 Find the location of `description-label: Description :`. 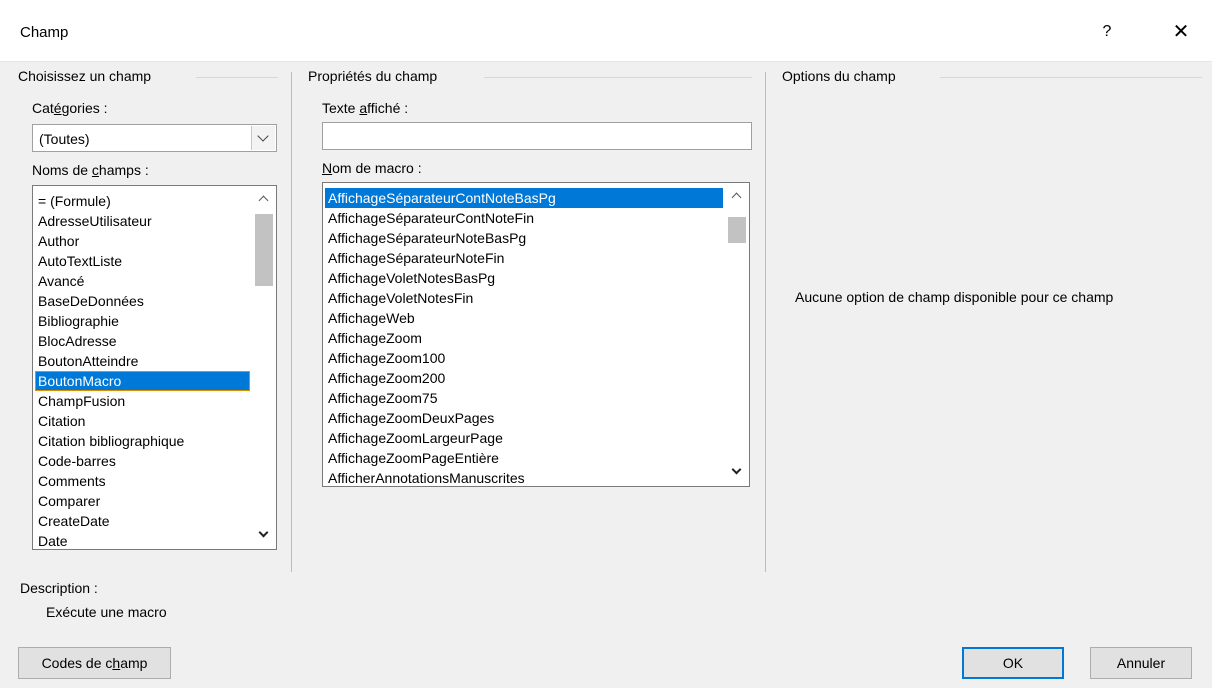

description-label: Description : is located at coordinates (59, 588).